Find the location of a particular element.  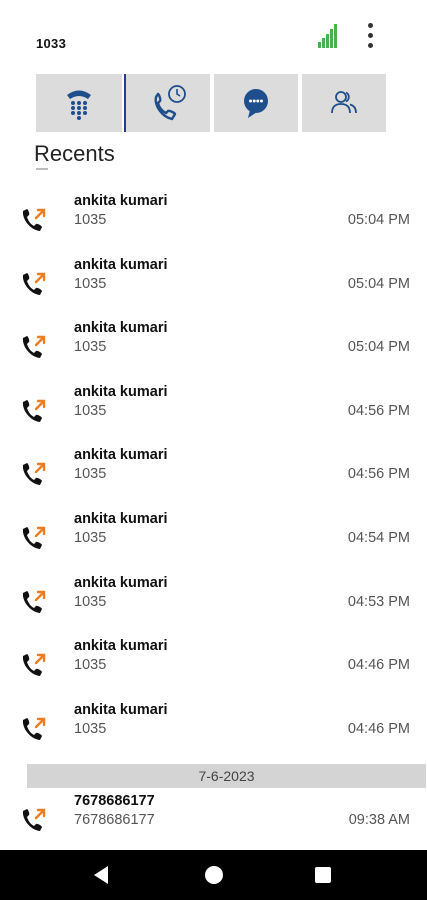

call-time: 09:38 AM is located at coordinates (379, 820).